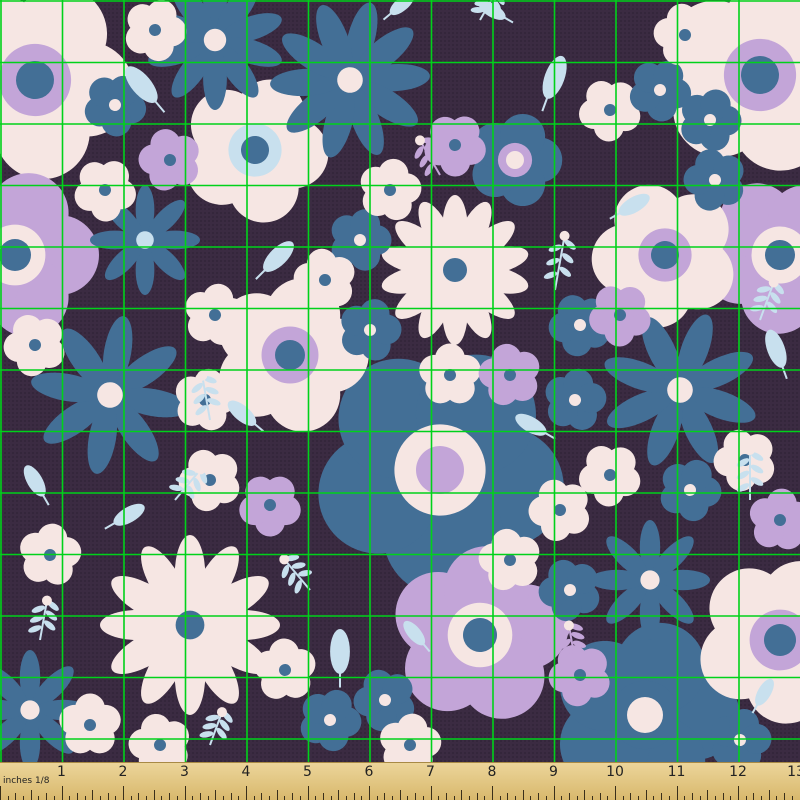 Image resolution: width=800 pixels, height=800 pixels. I want to click on ruler-number: 7, so click(430, 772).